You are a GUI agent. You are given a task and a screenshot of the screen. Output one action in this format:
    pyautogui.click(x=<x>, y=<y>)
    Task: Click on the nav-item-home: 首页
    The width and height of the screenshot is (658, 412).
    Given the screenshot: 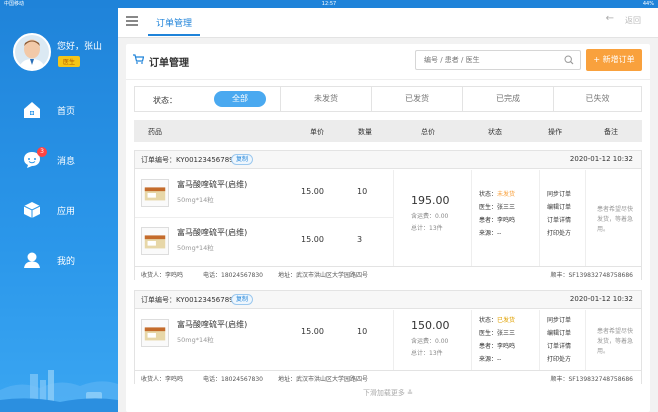 What is the action you would take?
    pyautogui.click(x=59, y=110)
    